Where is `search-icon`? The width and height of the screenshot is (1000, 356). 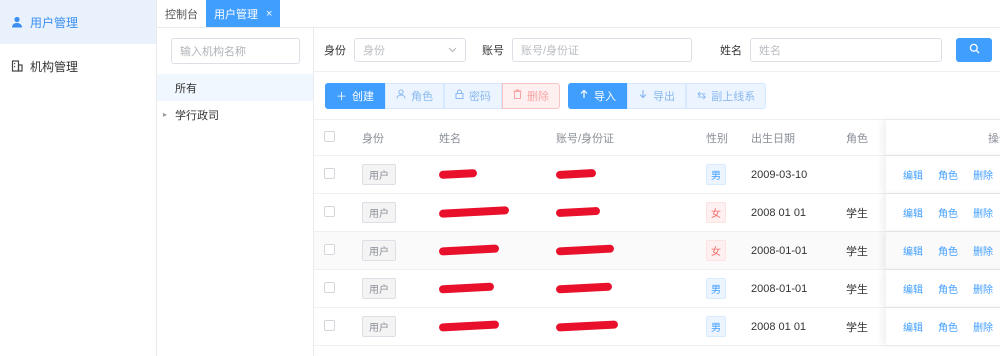 search-icon is located at coordinates (974, 50).